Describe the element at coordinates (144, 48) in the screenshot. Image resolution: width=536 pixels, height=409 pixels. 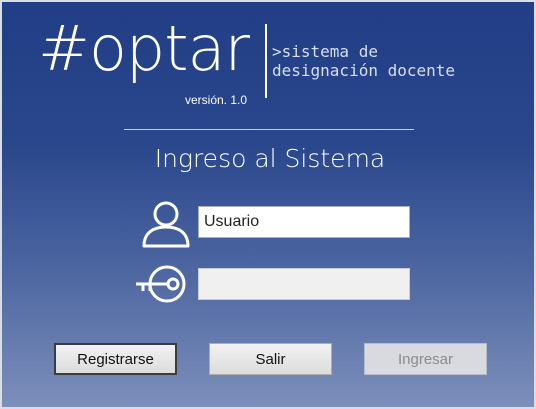
I see `app-logo: #optar` at that location.